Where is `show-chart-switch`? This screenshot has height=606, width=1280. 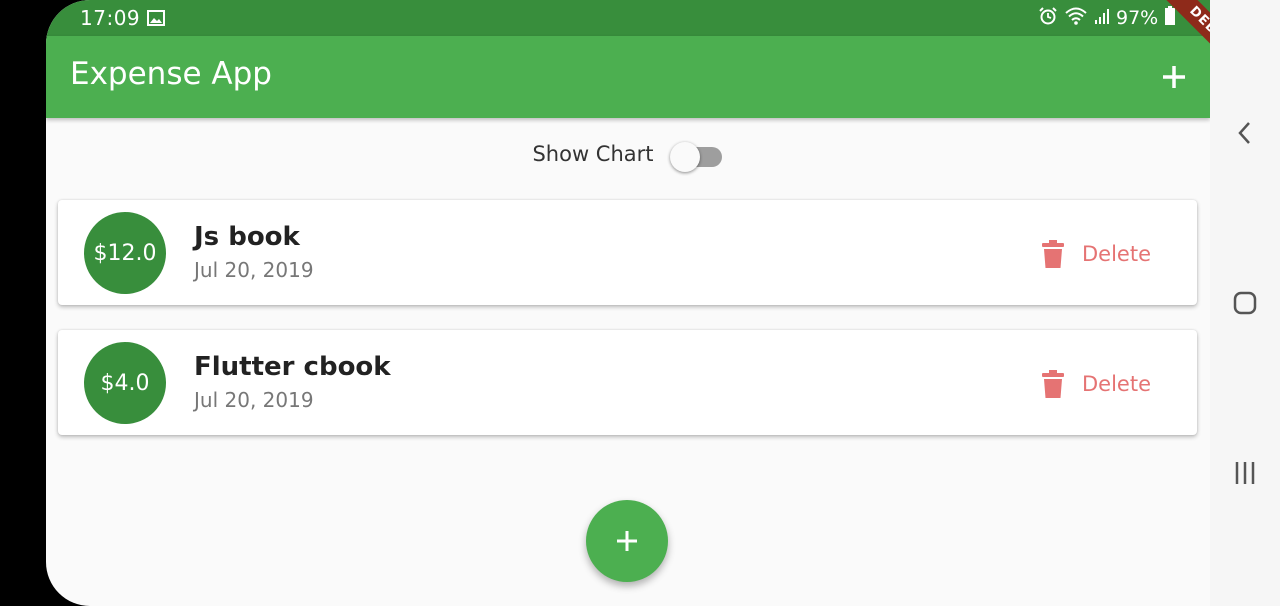
show-chart-switch is located at coordinates (696, 155).